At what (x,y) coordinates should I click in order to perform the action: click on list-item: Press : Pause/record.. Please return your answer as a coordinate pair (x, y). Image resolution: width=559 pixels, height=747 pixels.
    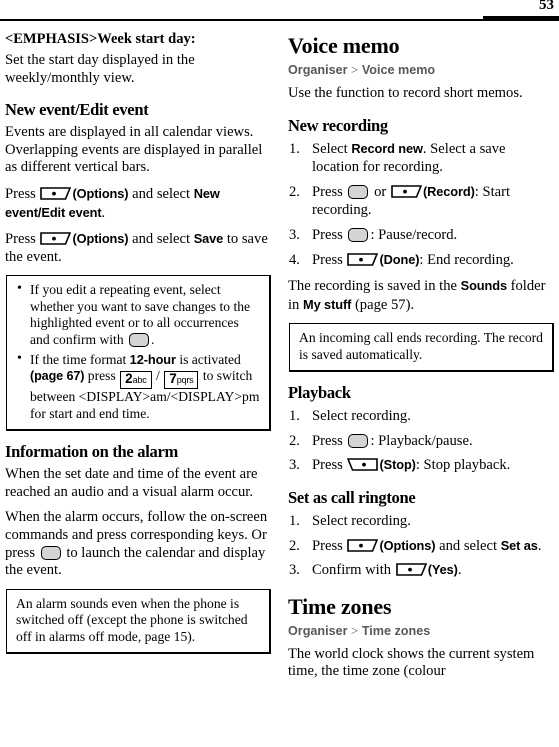
    Looking at the image, I should click on (421, 235).